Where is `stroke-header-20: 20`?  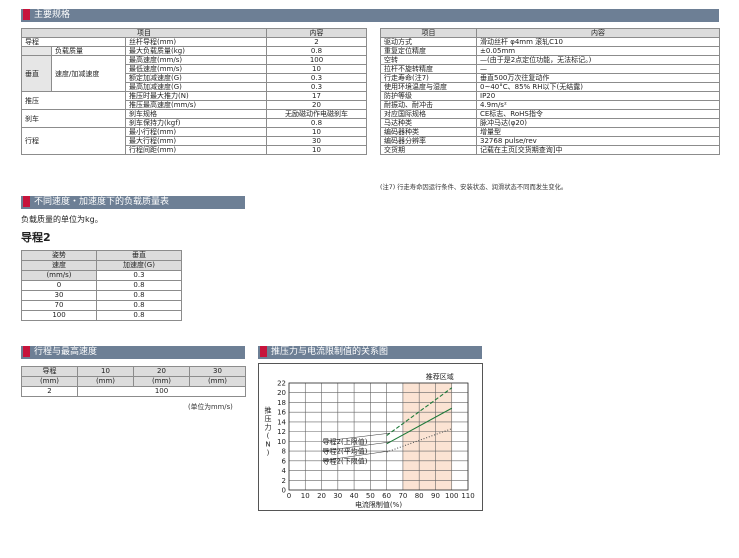 stroke-header-20: 20 is located at coordinates (161, 371).